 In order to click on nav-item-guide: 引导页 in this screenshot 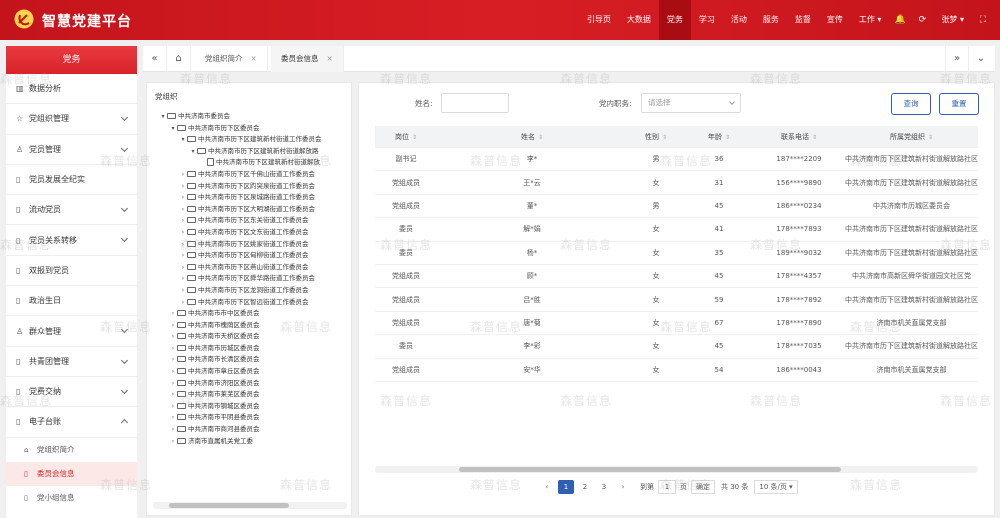, I will do `click(599, 20)`.